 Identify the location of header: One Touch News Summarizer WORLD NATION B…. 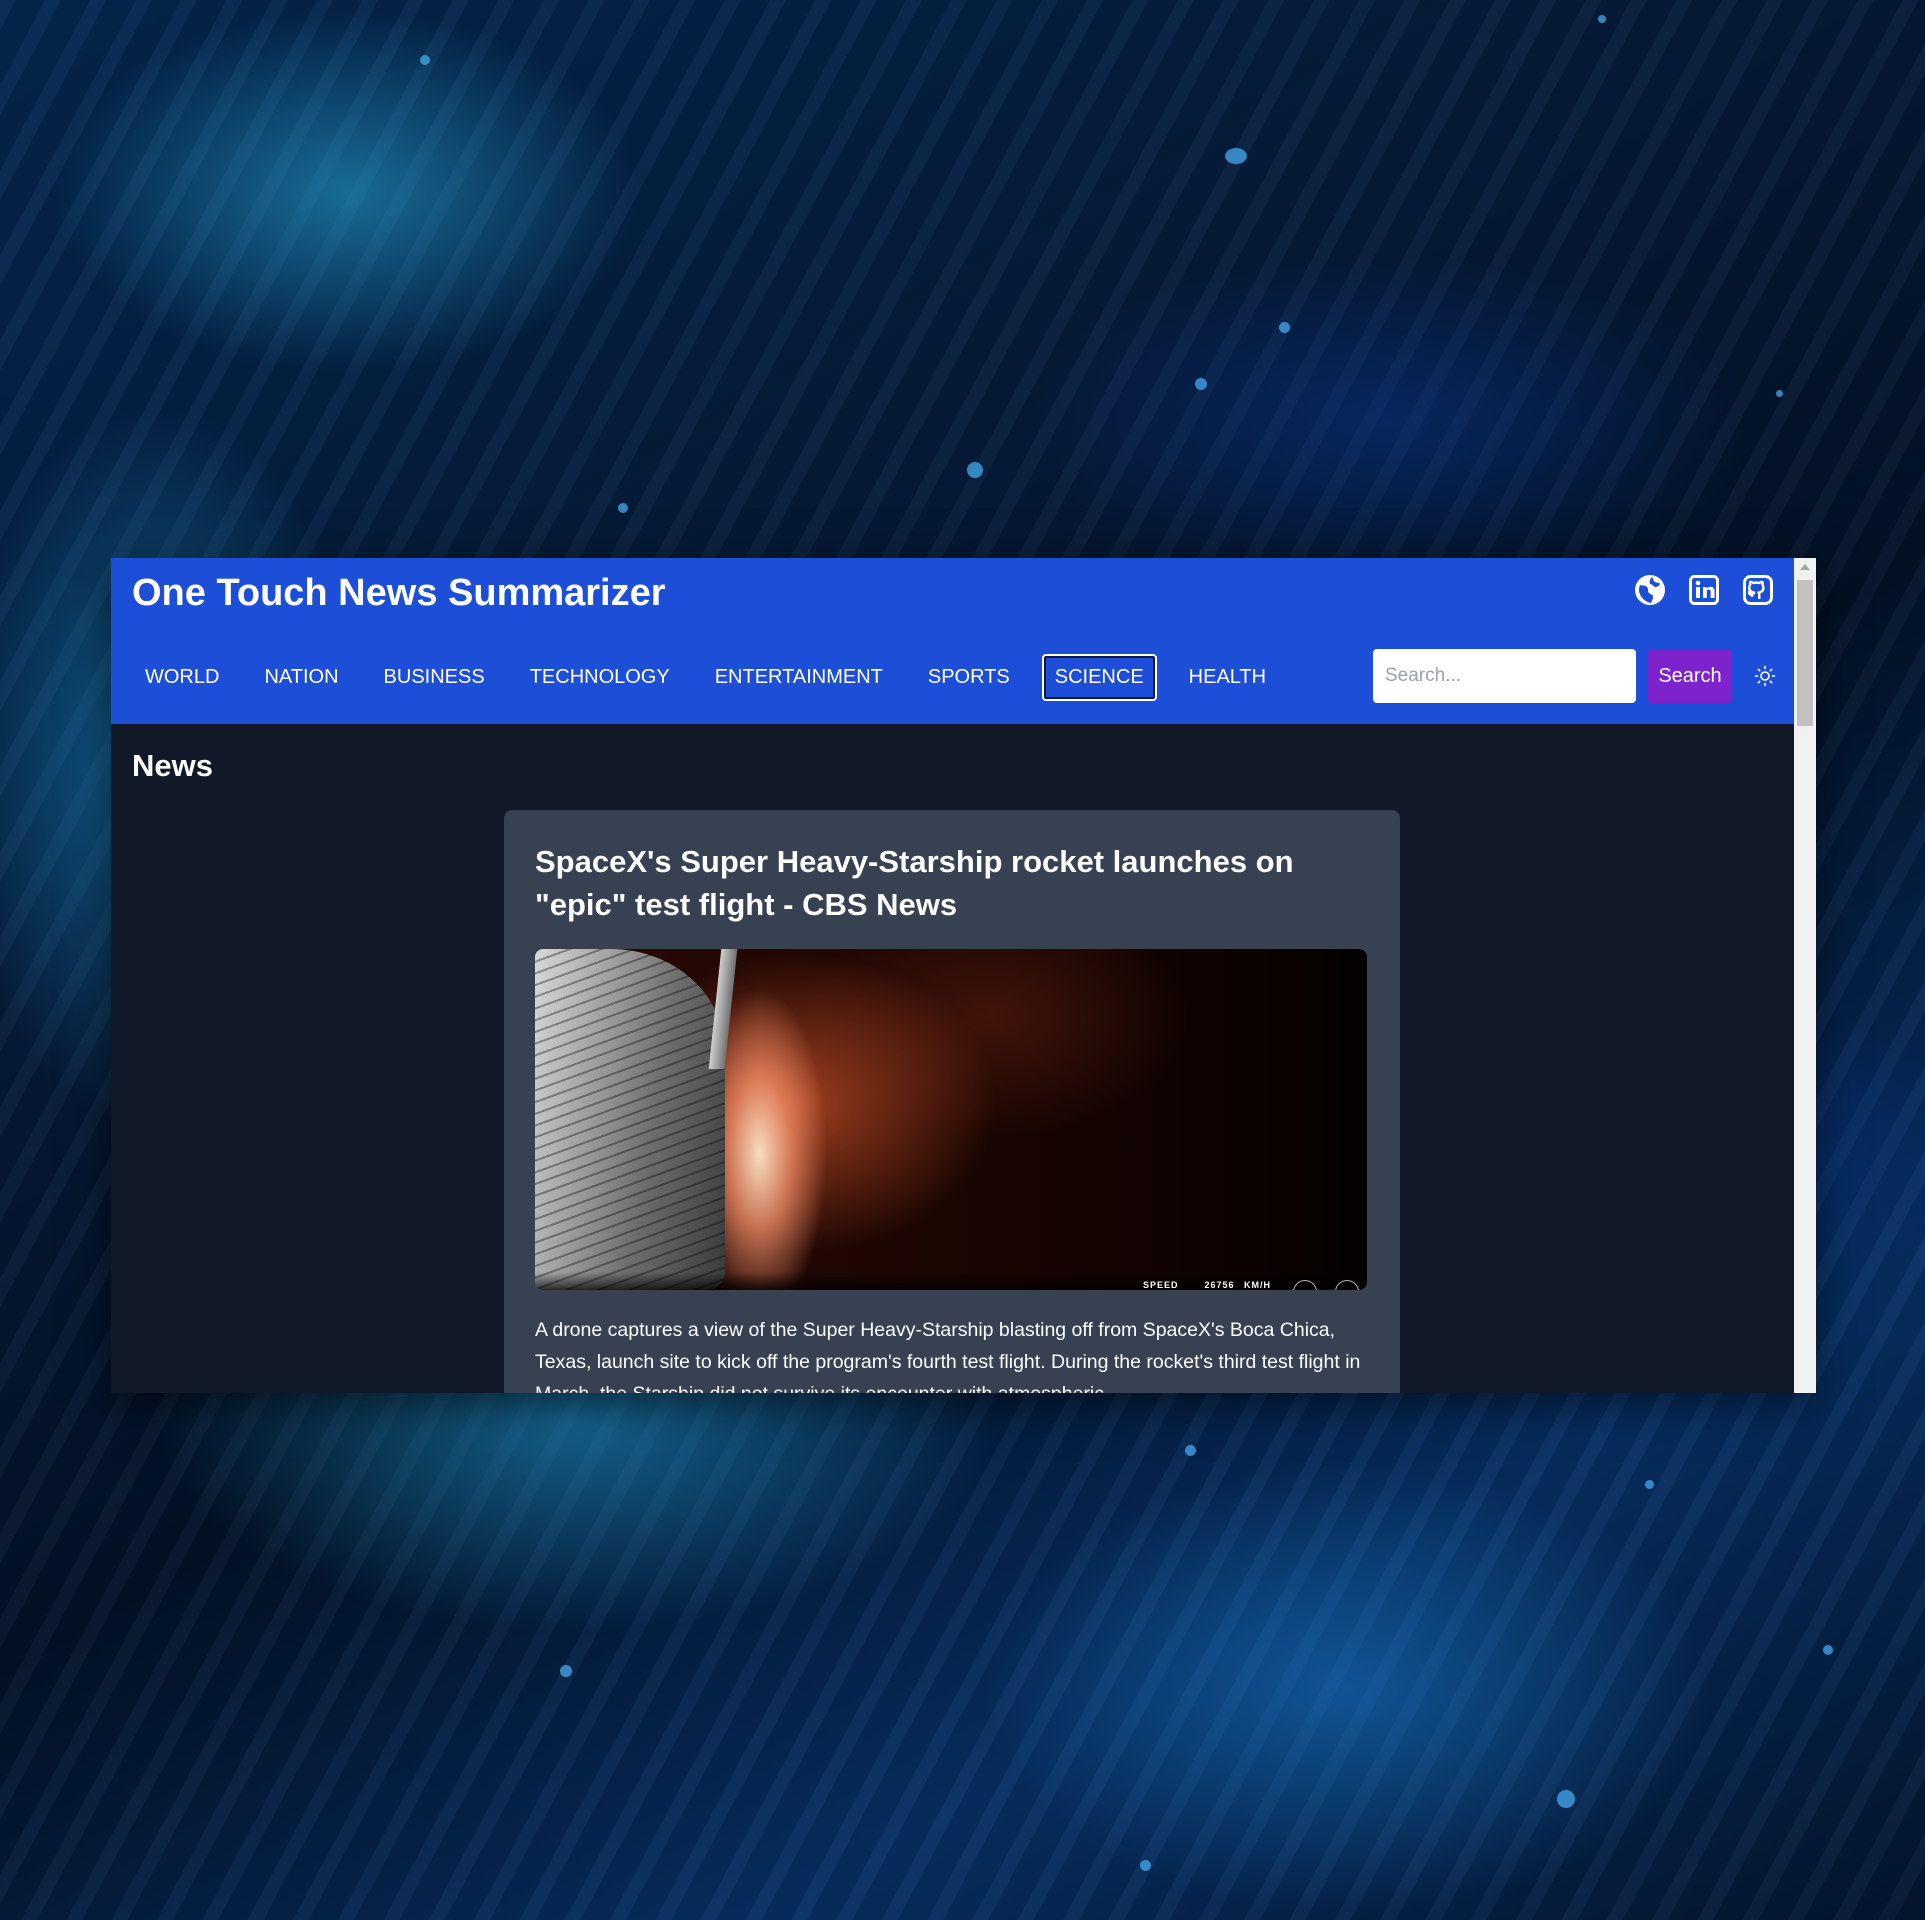
(952, 641).